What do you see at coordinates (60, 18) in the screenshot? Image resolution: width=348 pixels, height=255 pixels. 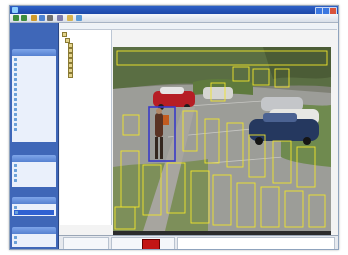 I see `settings-icon` at bounding box center [60, 18].